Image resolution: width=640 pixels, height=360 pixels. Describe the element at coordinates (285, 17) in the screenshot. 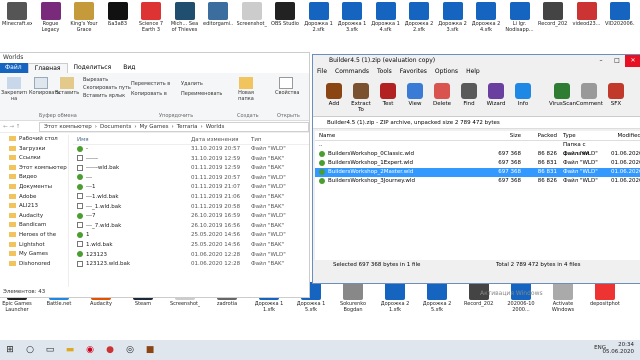

I see `desktop-shortcut-8: OBS Studio` at that location.